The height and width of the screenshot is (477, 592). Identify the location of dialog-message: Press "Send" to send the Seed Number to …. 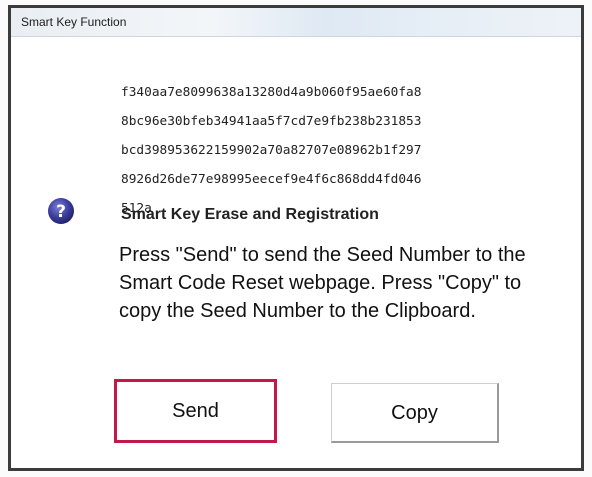
(322, 283).